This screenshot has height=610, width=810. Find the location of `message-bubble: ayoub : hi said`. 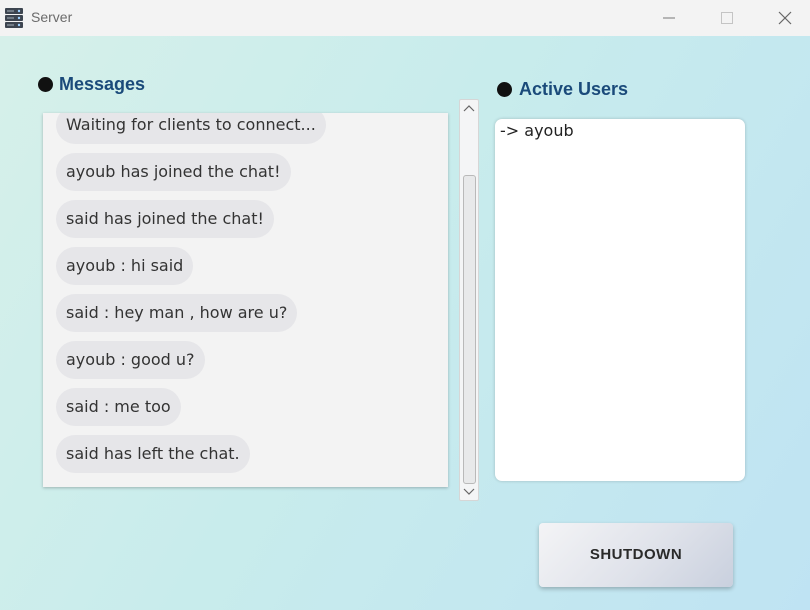

message-bubble: ayoub : hi said is located at coordinates (125, 266).